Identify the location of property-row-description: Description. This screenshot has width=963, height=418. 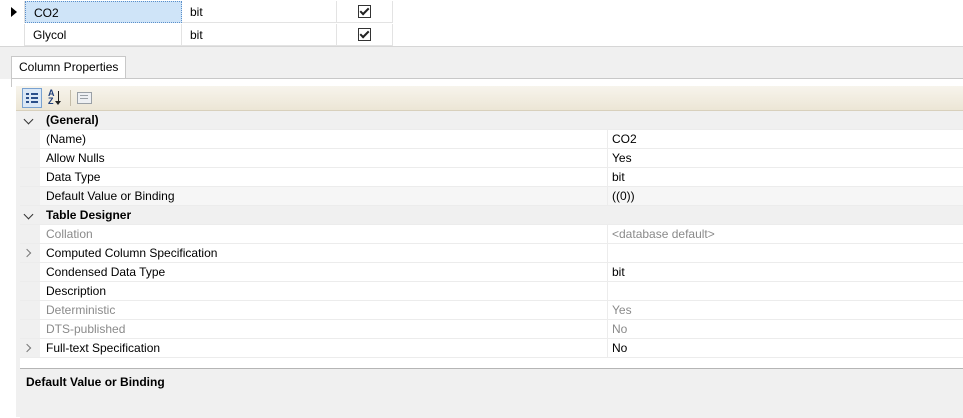
(491, 291).